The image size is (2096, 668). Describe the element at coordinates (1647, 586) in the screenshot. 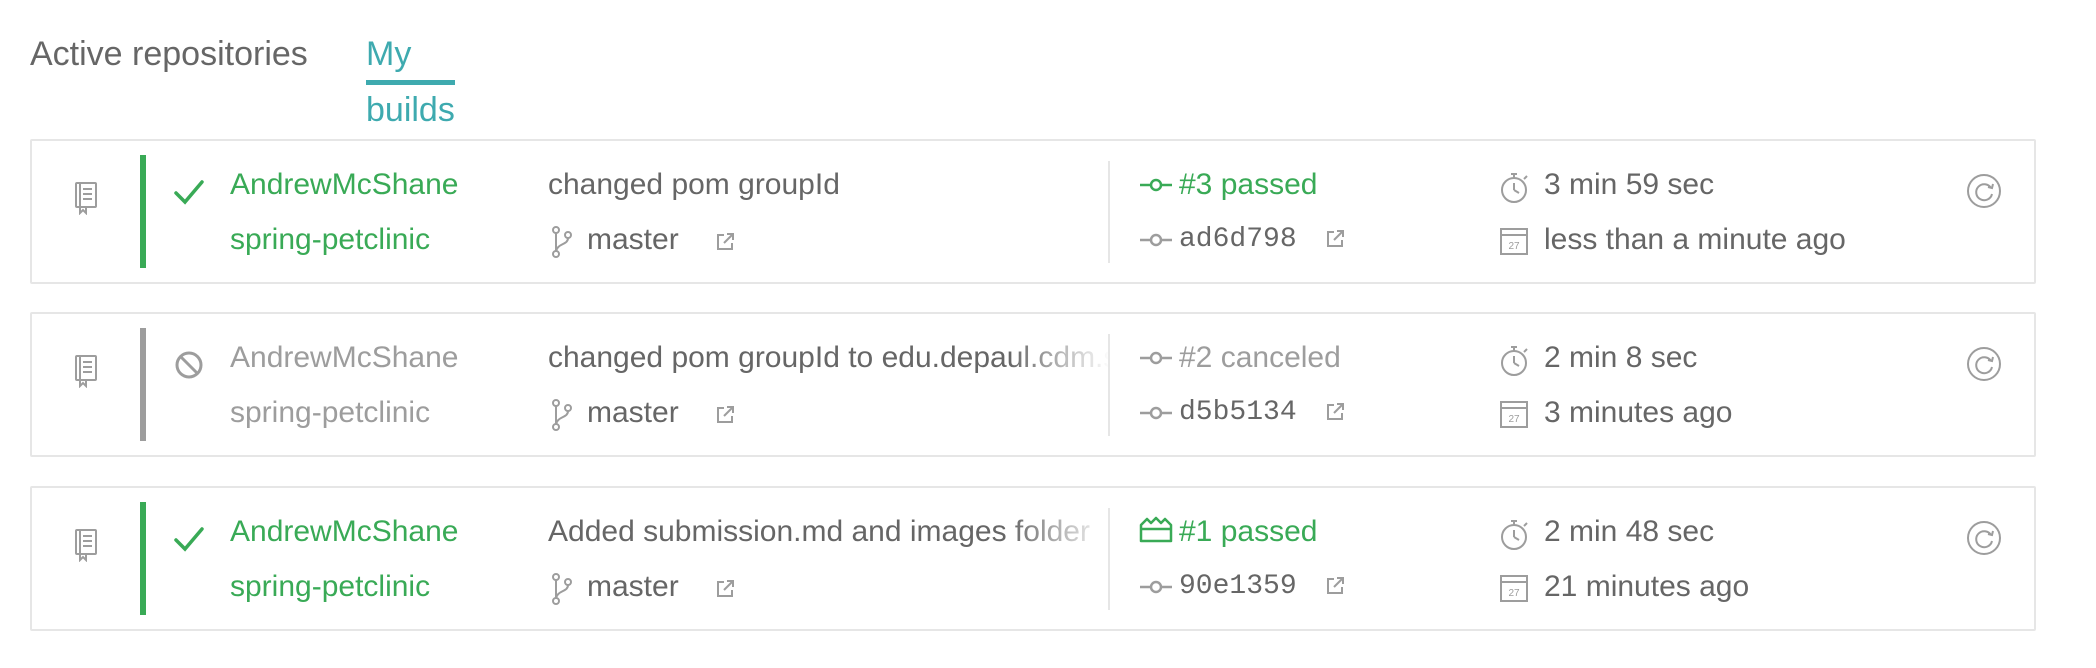

I see `finished-time: 21 minutes ago` at that location.